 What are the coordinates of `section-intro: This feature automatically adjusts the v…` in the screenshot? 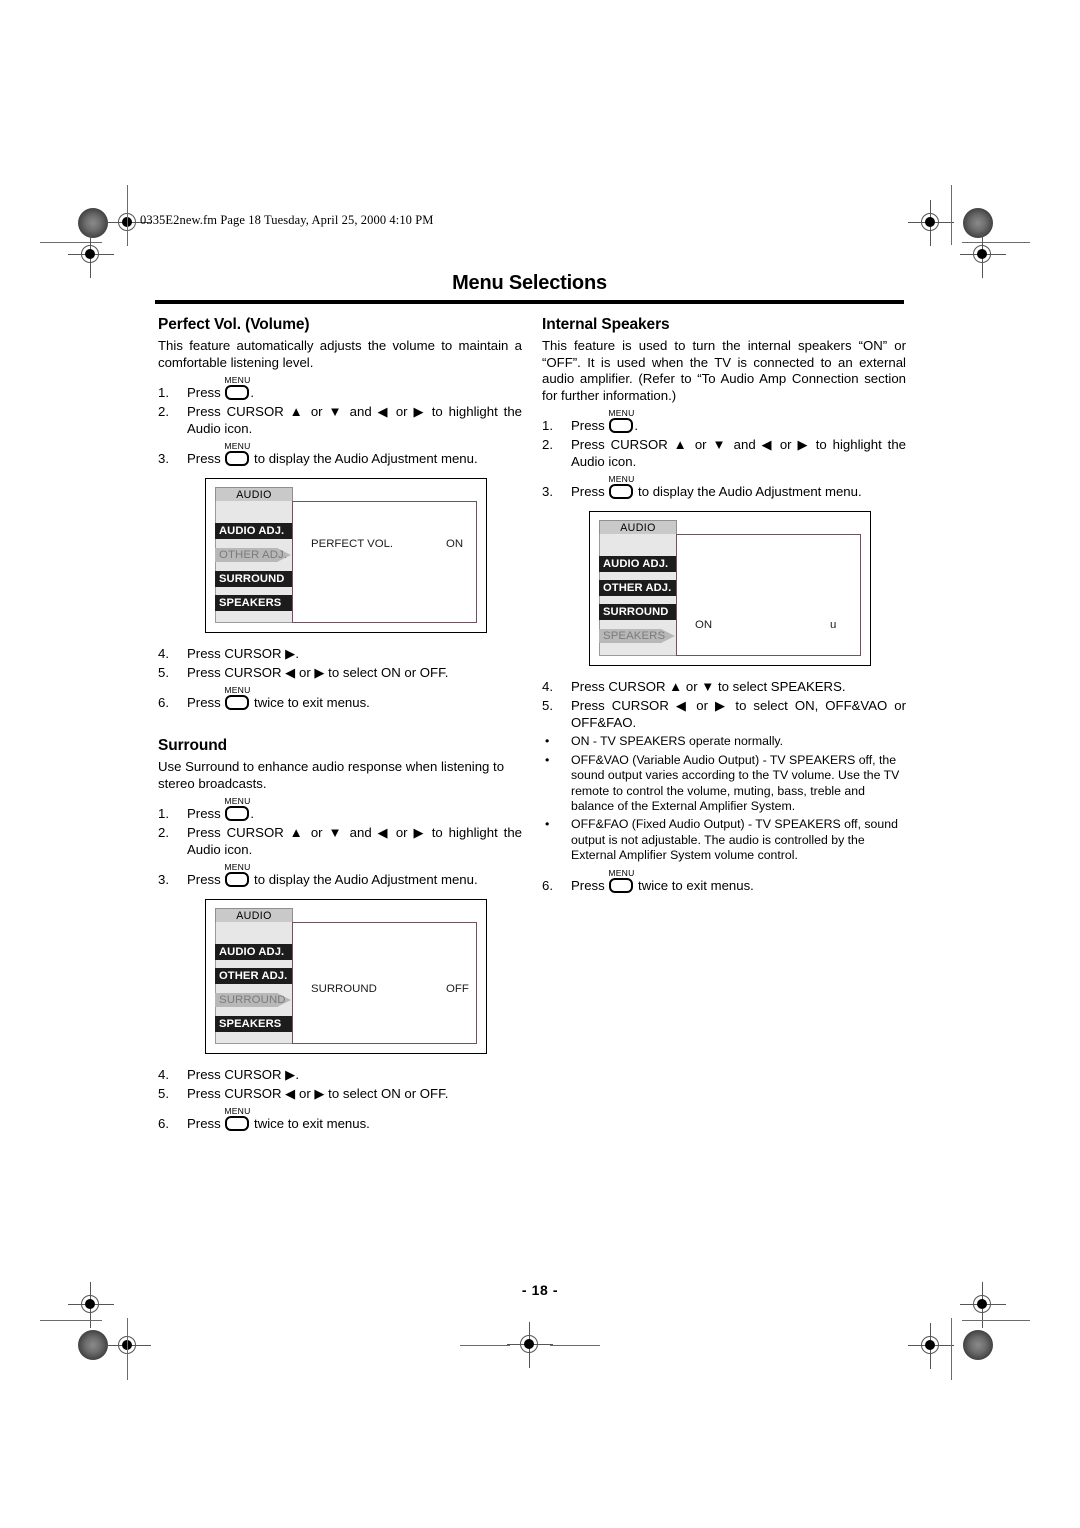 It's located at (340, 354).